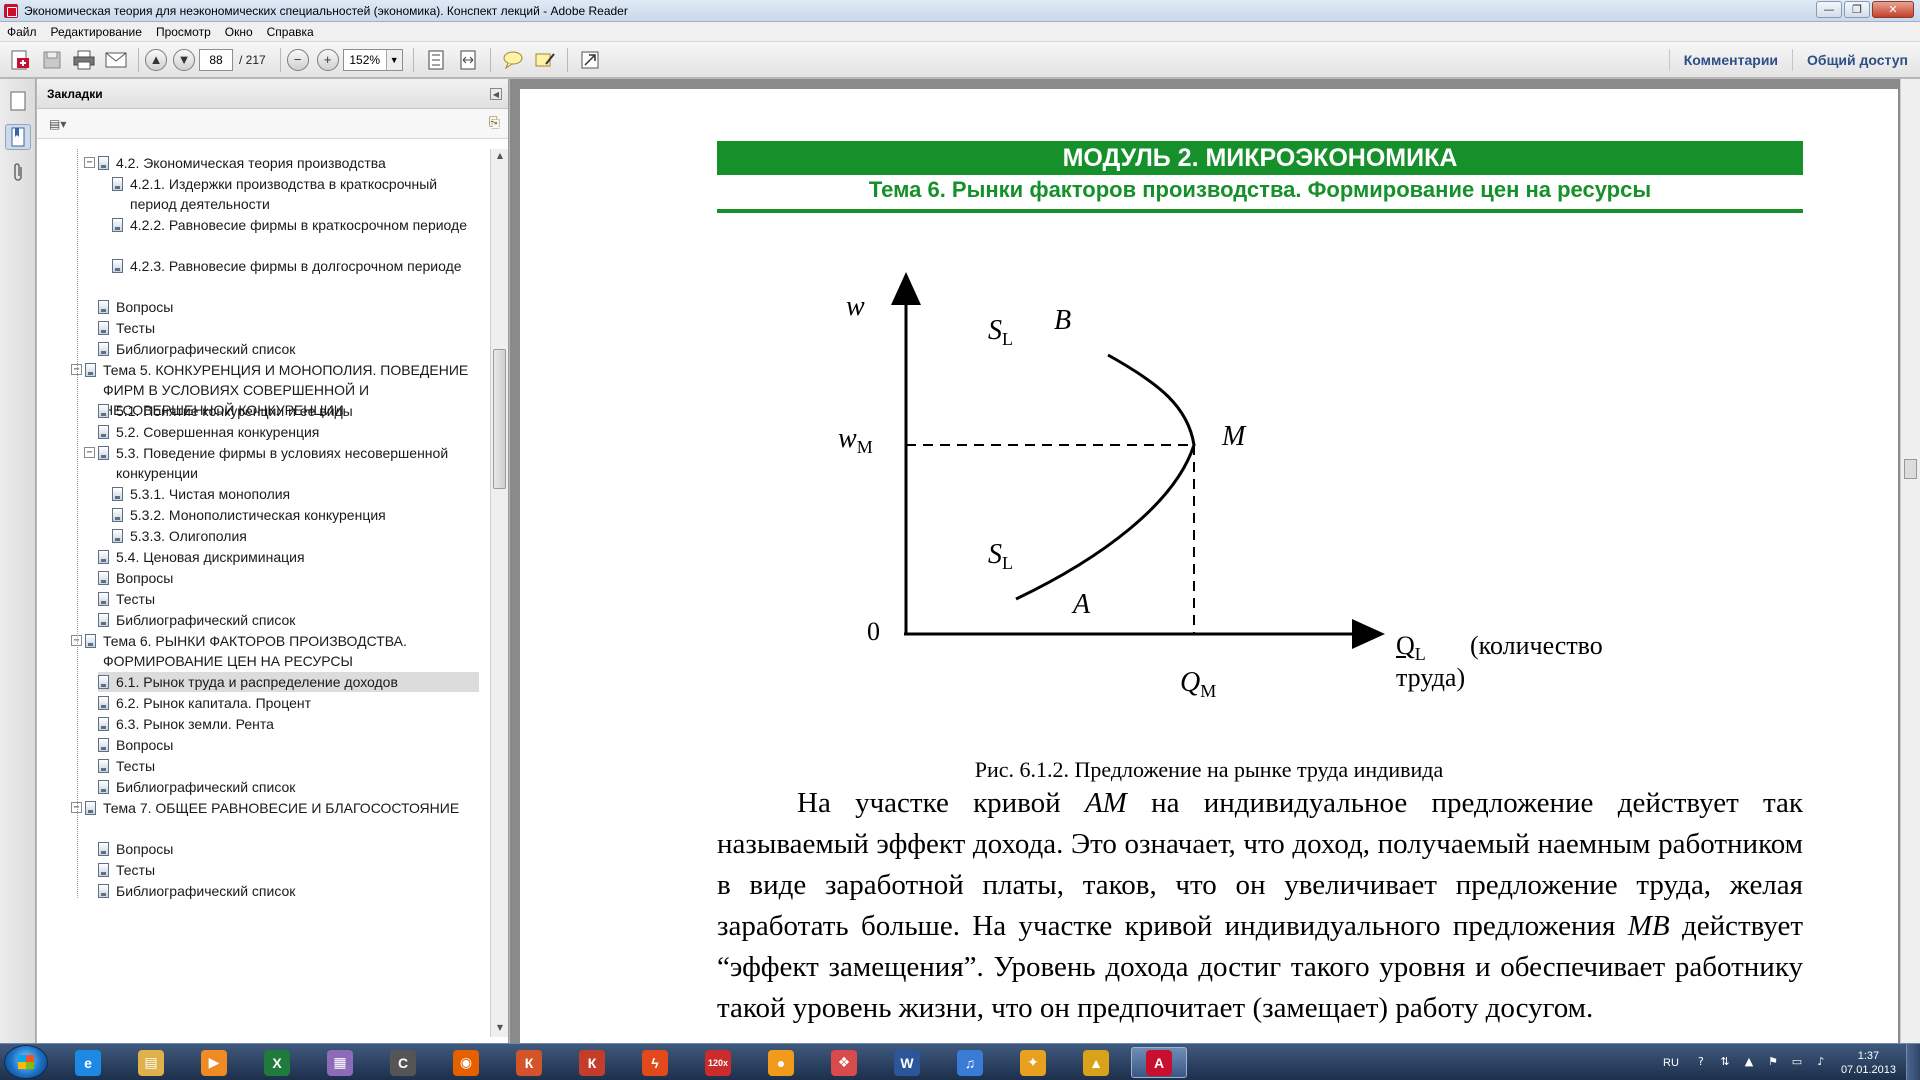 This screenshot has height=1080, width=1920. What do you see at coordinates (1671, 1063) in the screenshot?
I see `language-indicator: RU` at bounding box center [1671, 1063].